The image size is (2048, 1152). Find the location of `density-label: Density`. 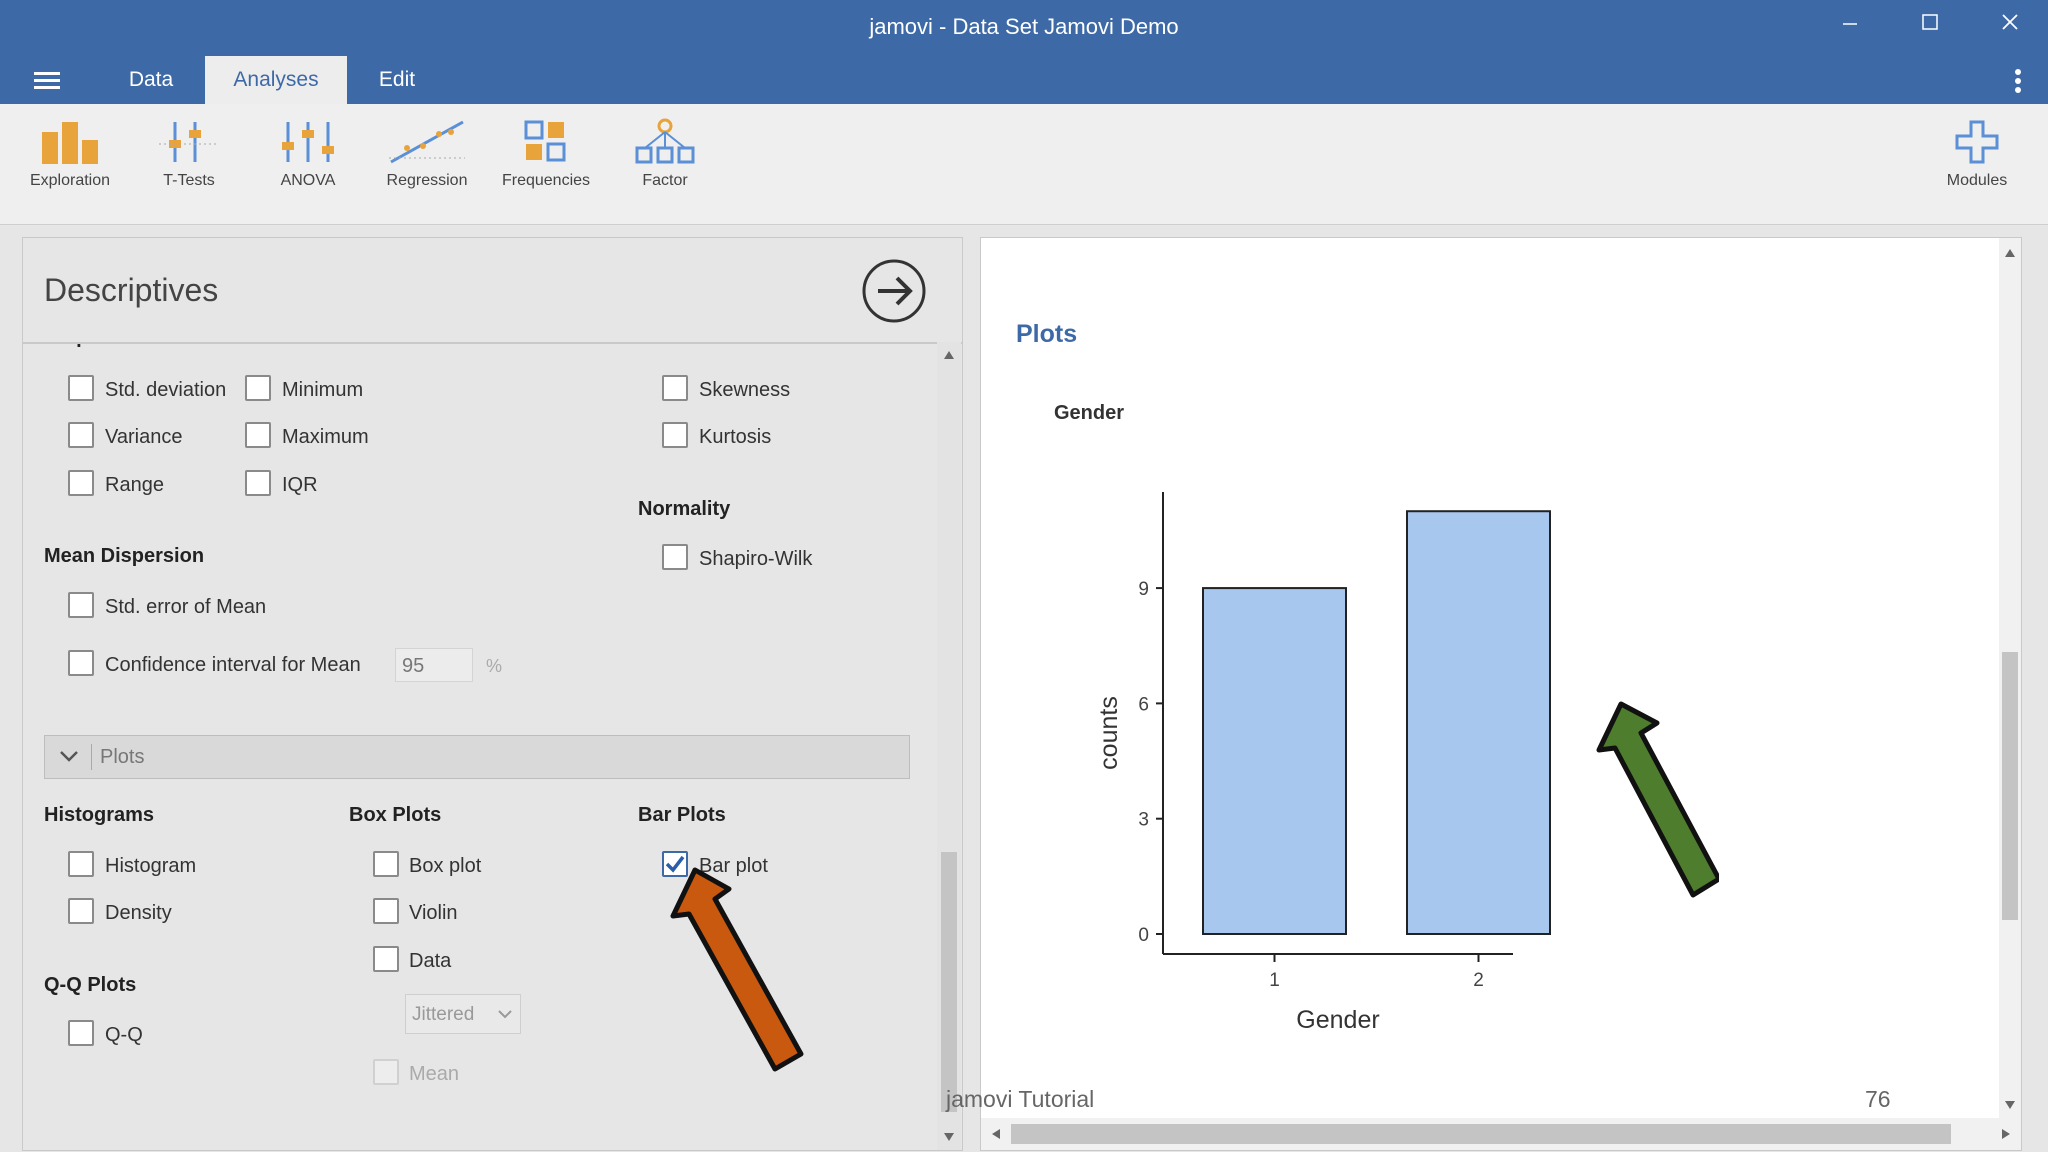

density-label: Density is located at coordinates (138, 913).